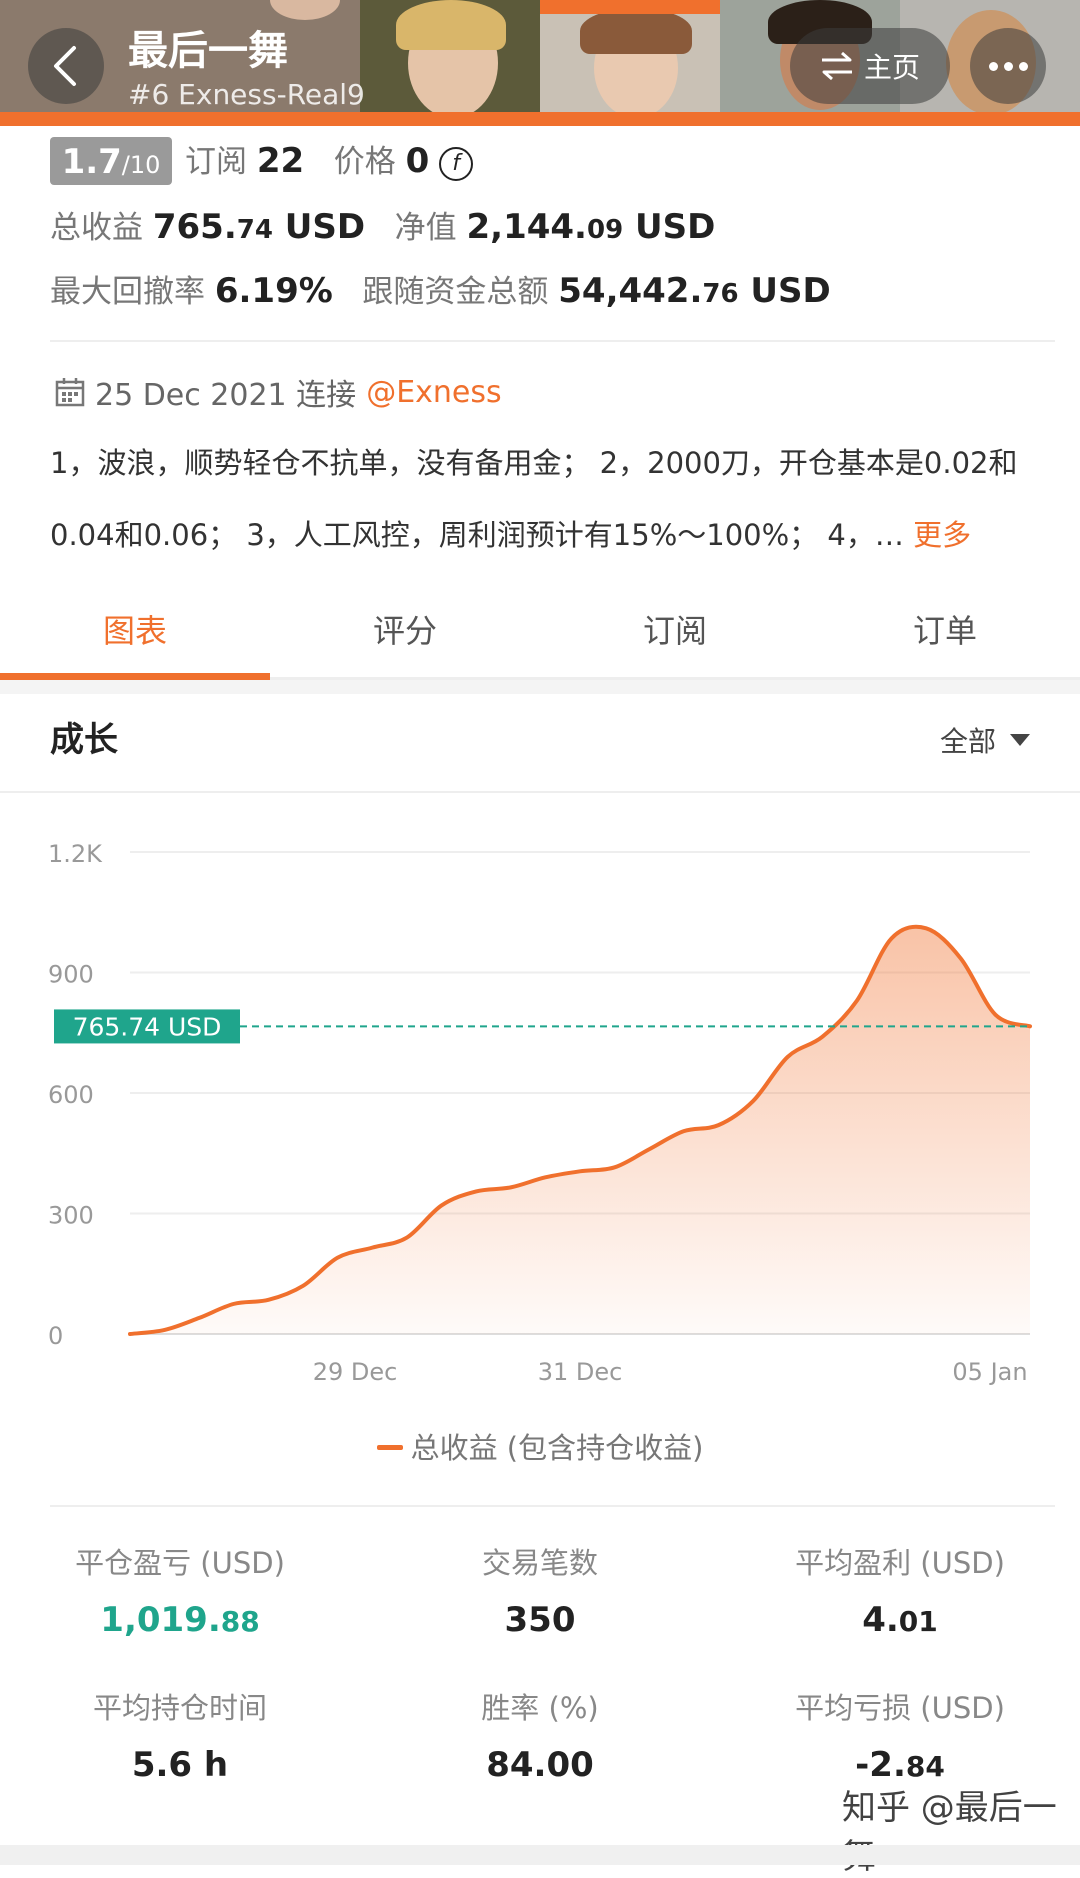  Describe the element at coordinates (580, 1372) in the screenshot. I see `x-tick-label: 31 Dec` at that location.